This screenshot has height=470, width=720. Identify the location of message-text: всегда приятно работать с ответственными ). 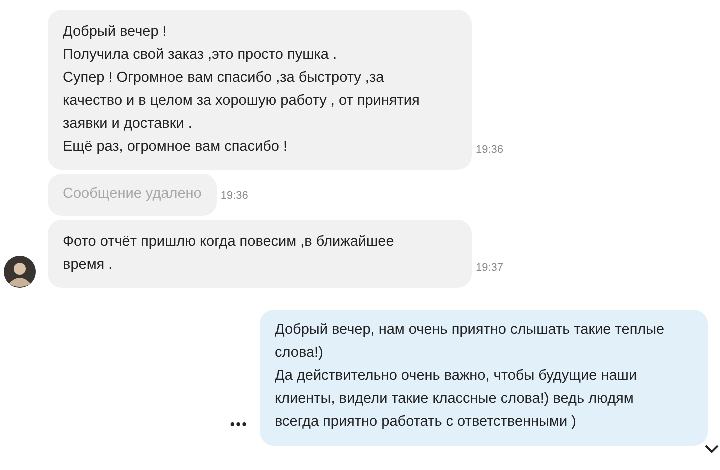
(426, 422).